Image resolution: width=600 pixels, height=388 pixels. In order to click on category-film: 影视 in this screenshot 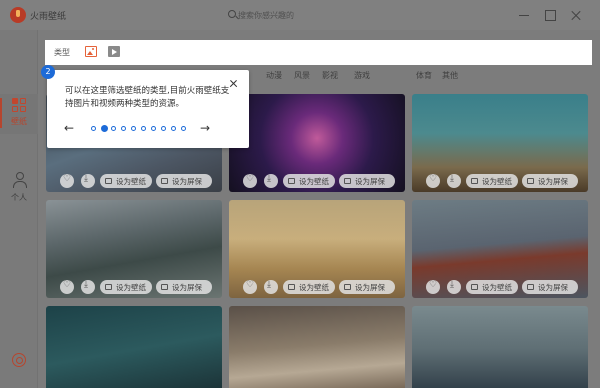, I will do `click(330, 75)`.